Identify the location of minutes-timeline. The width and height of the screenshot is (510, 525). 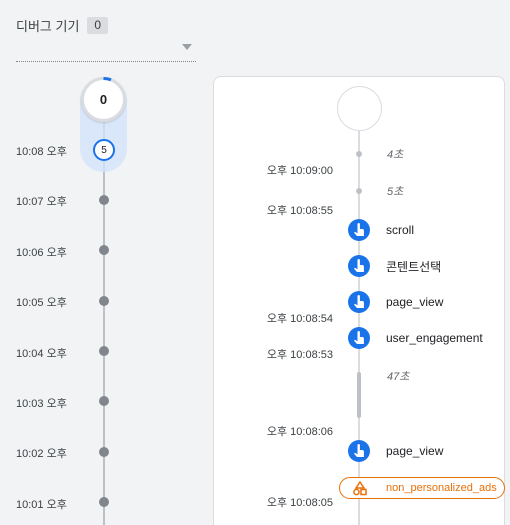
(104, 322).